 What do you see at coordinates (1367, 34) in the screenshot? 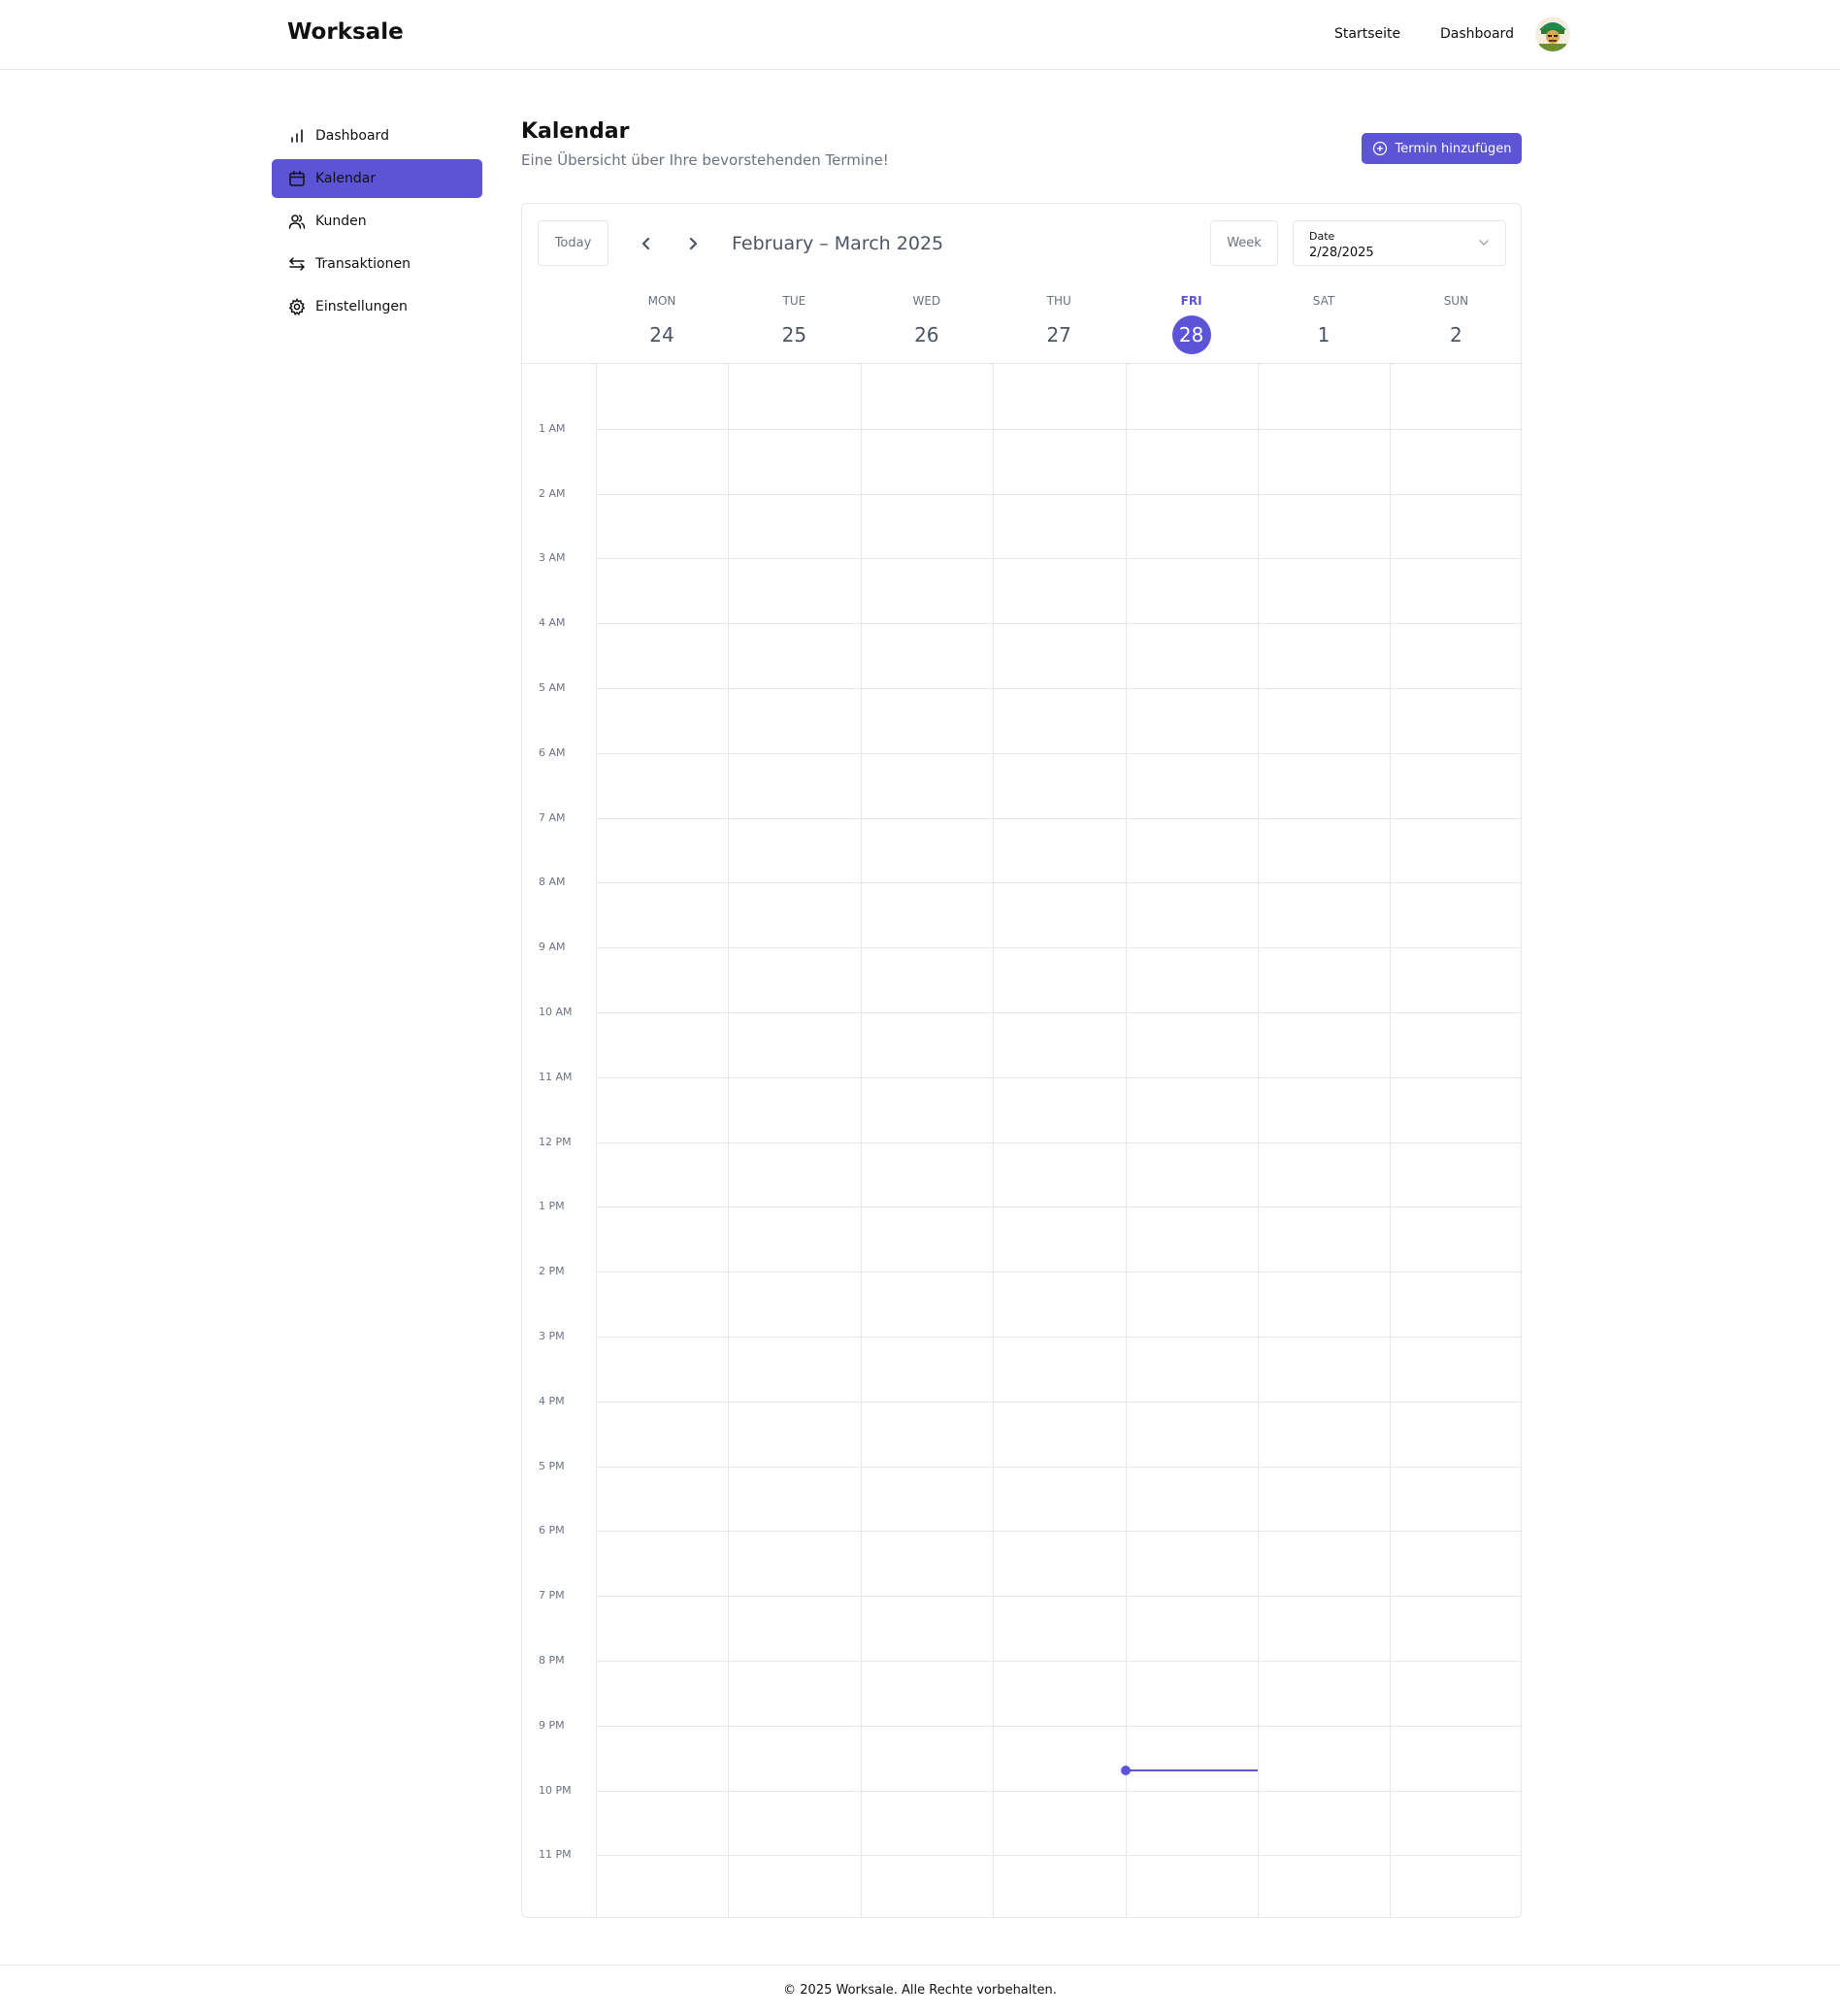
I see `nav-startseite-link: Startseite` at bounding box center [1367, 34].